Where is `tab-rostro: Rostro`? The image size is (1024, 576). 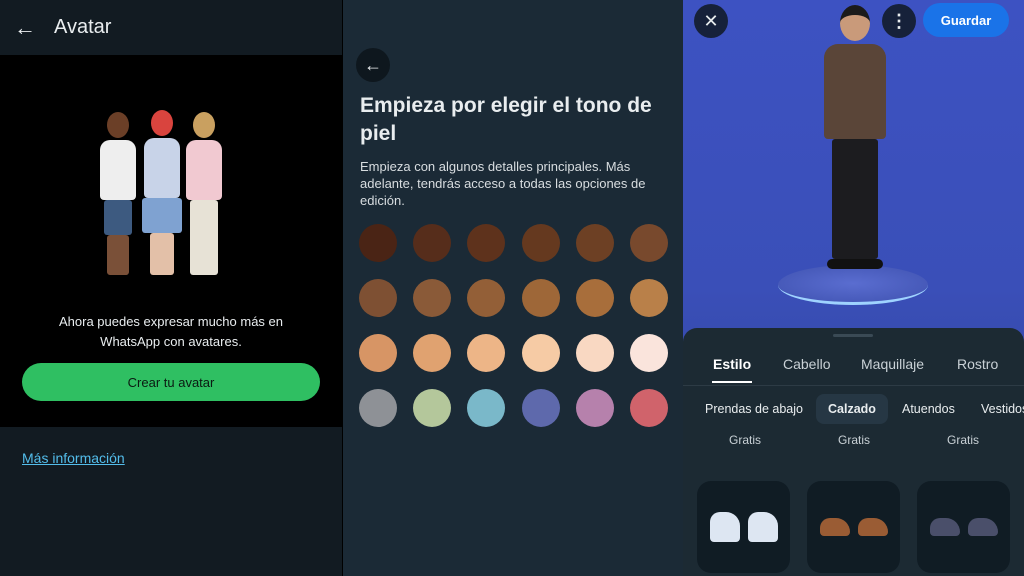 tab-rostro: Rostro is located at coordinates (977, 364).